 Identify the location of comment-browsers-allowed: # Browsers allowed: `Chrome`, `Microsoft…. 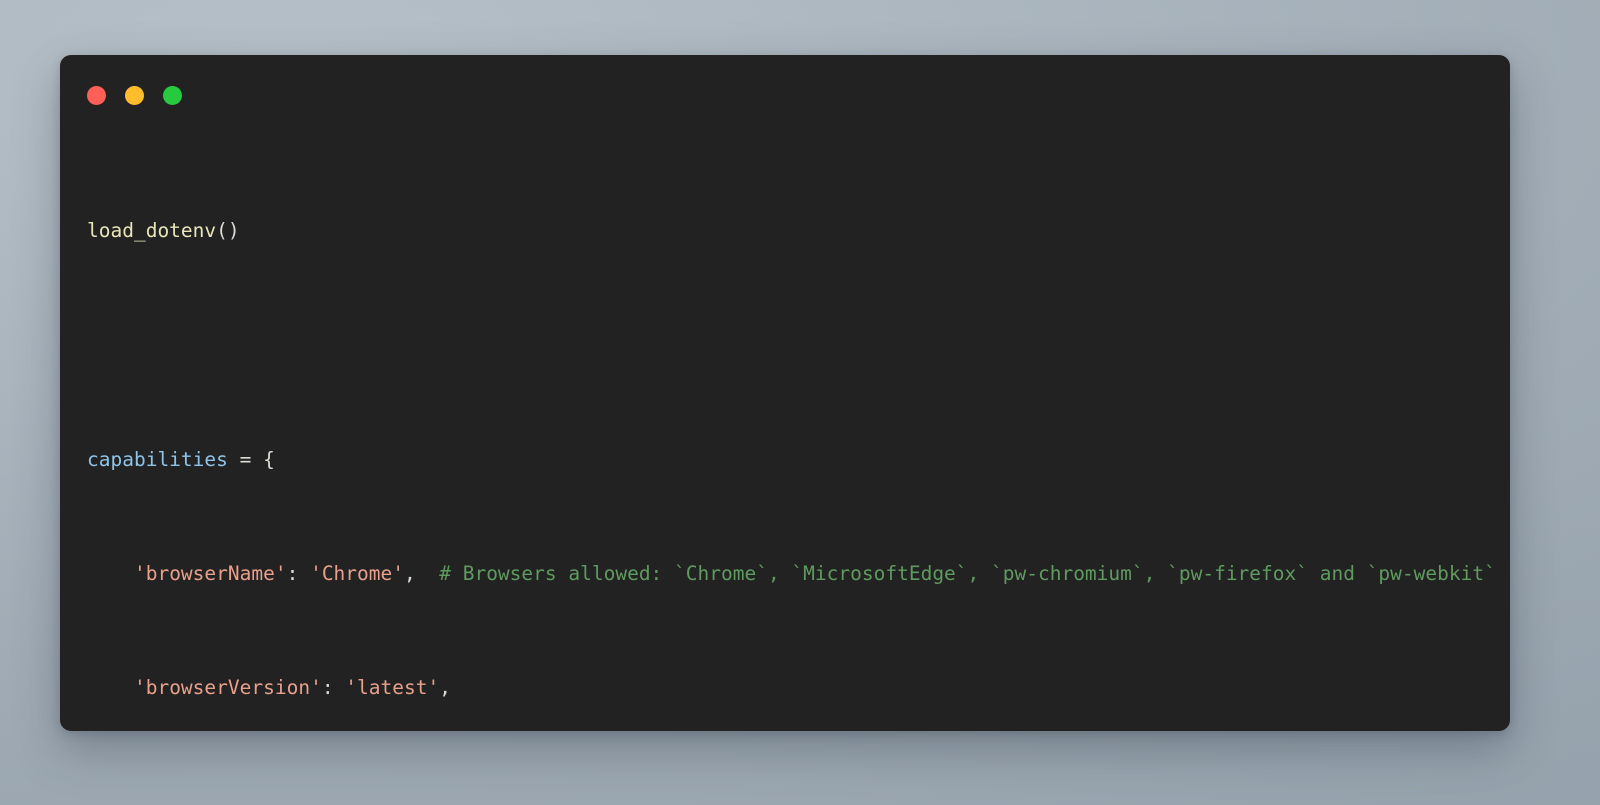
(967, 573).